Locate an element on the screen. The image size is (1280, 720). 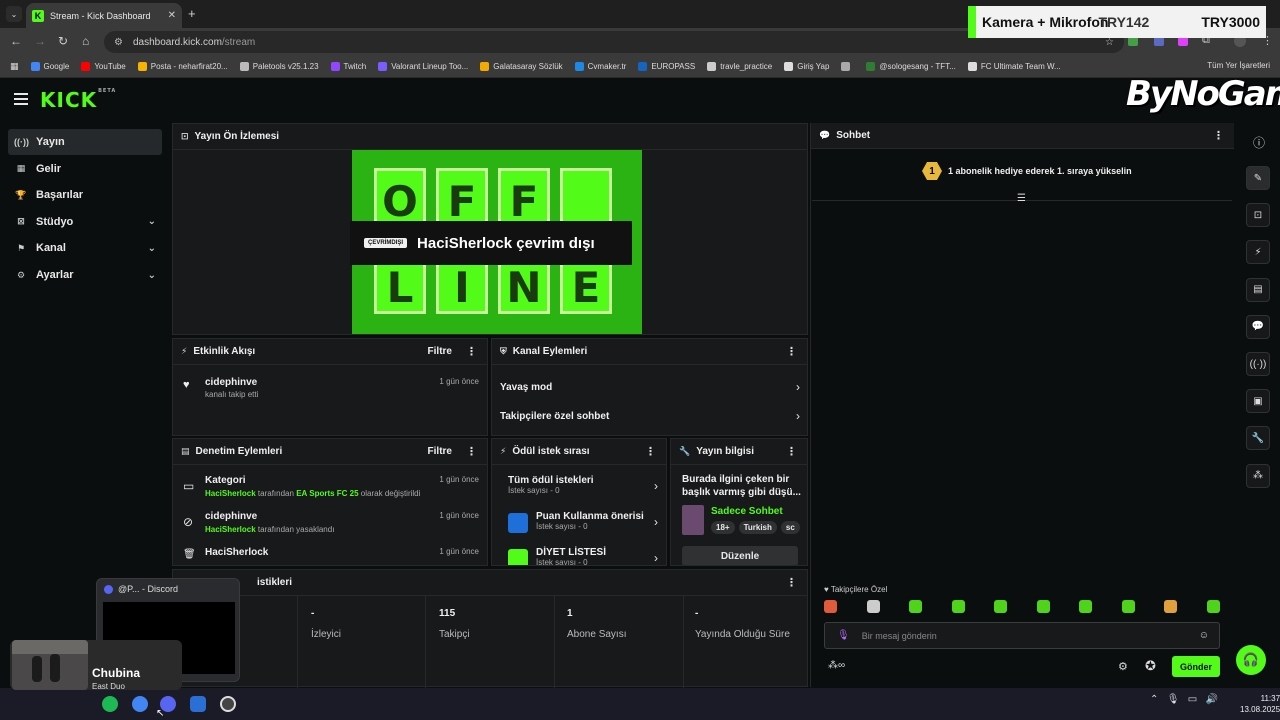
apps-grid-icon: ▦ is located at coordinates (14, 66).